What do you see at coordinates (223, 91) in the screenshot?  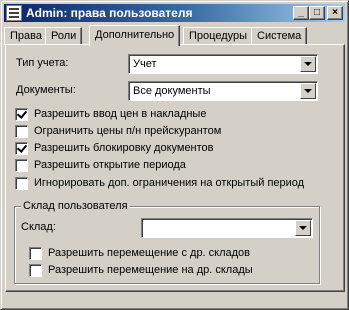 I see `documents-select: Все документы` at bounding box center [223, 91].